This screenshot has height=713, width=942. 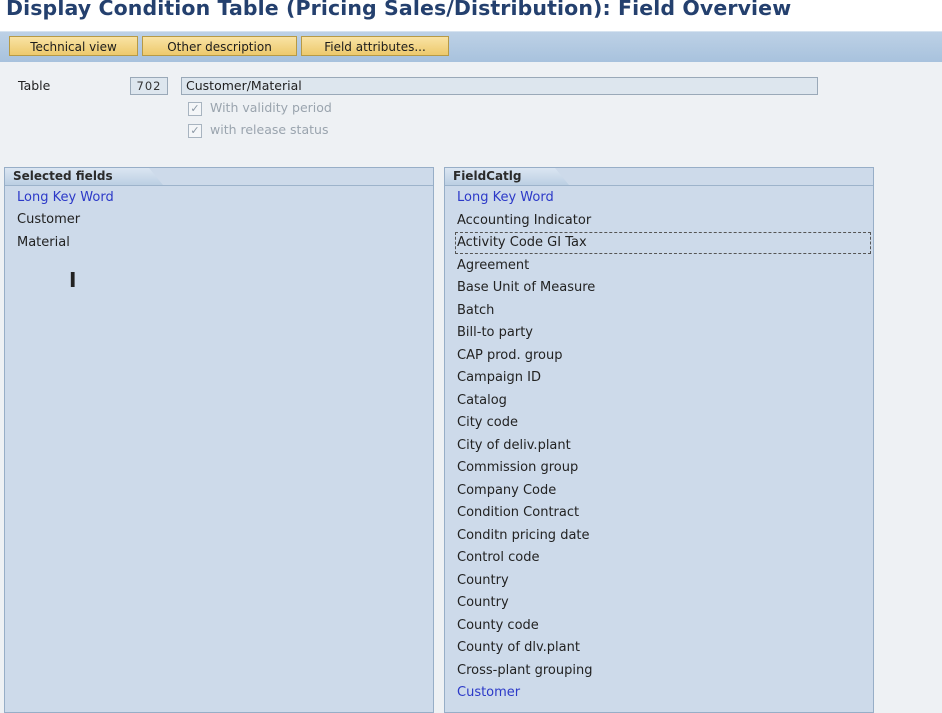 What do you see at coordinates (195, 109) in the screenshot?
I see `with-validity-period-checkbox: ✓` at bounding box center [195, 109].